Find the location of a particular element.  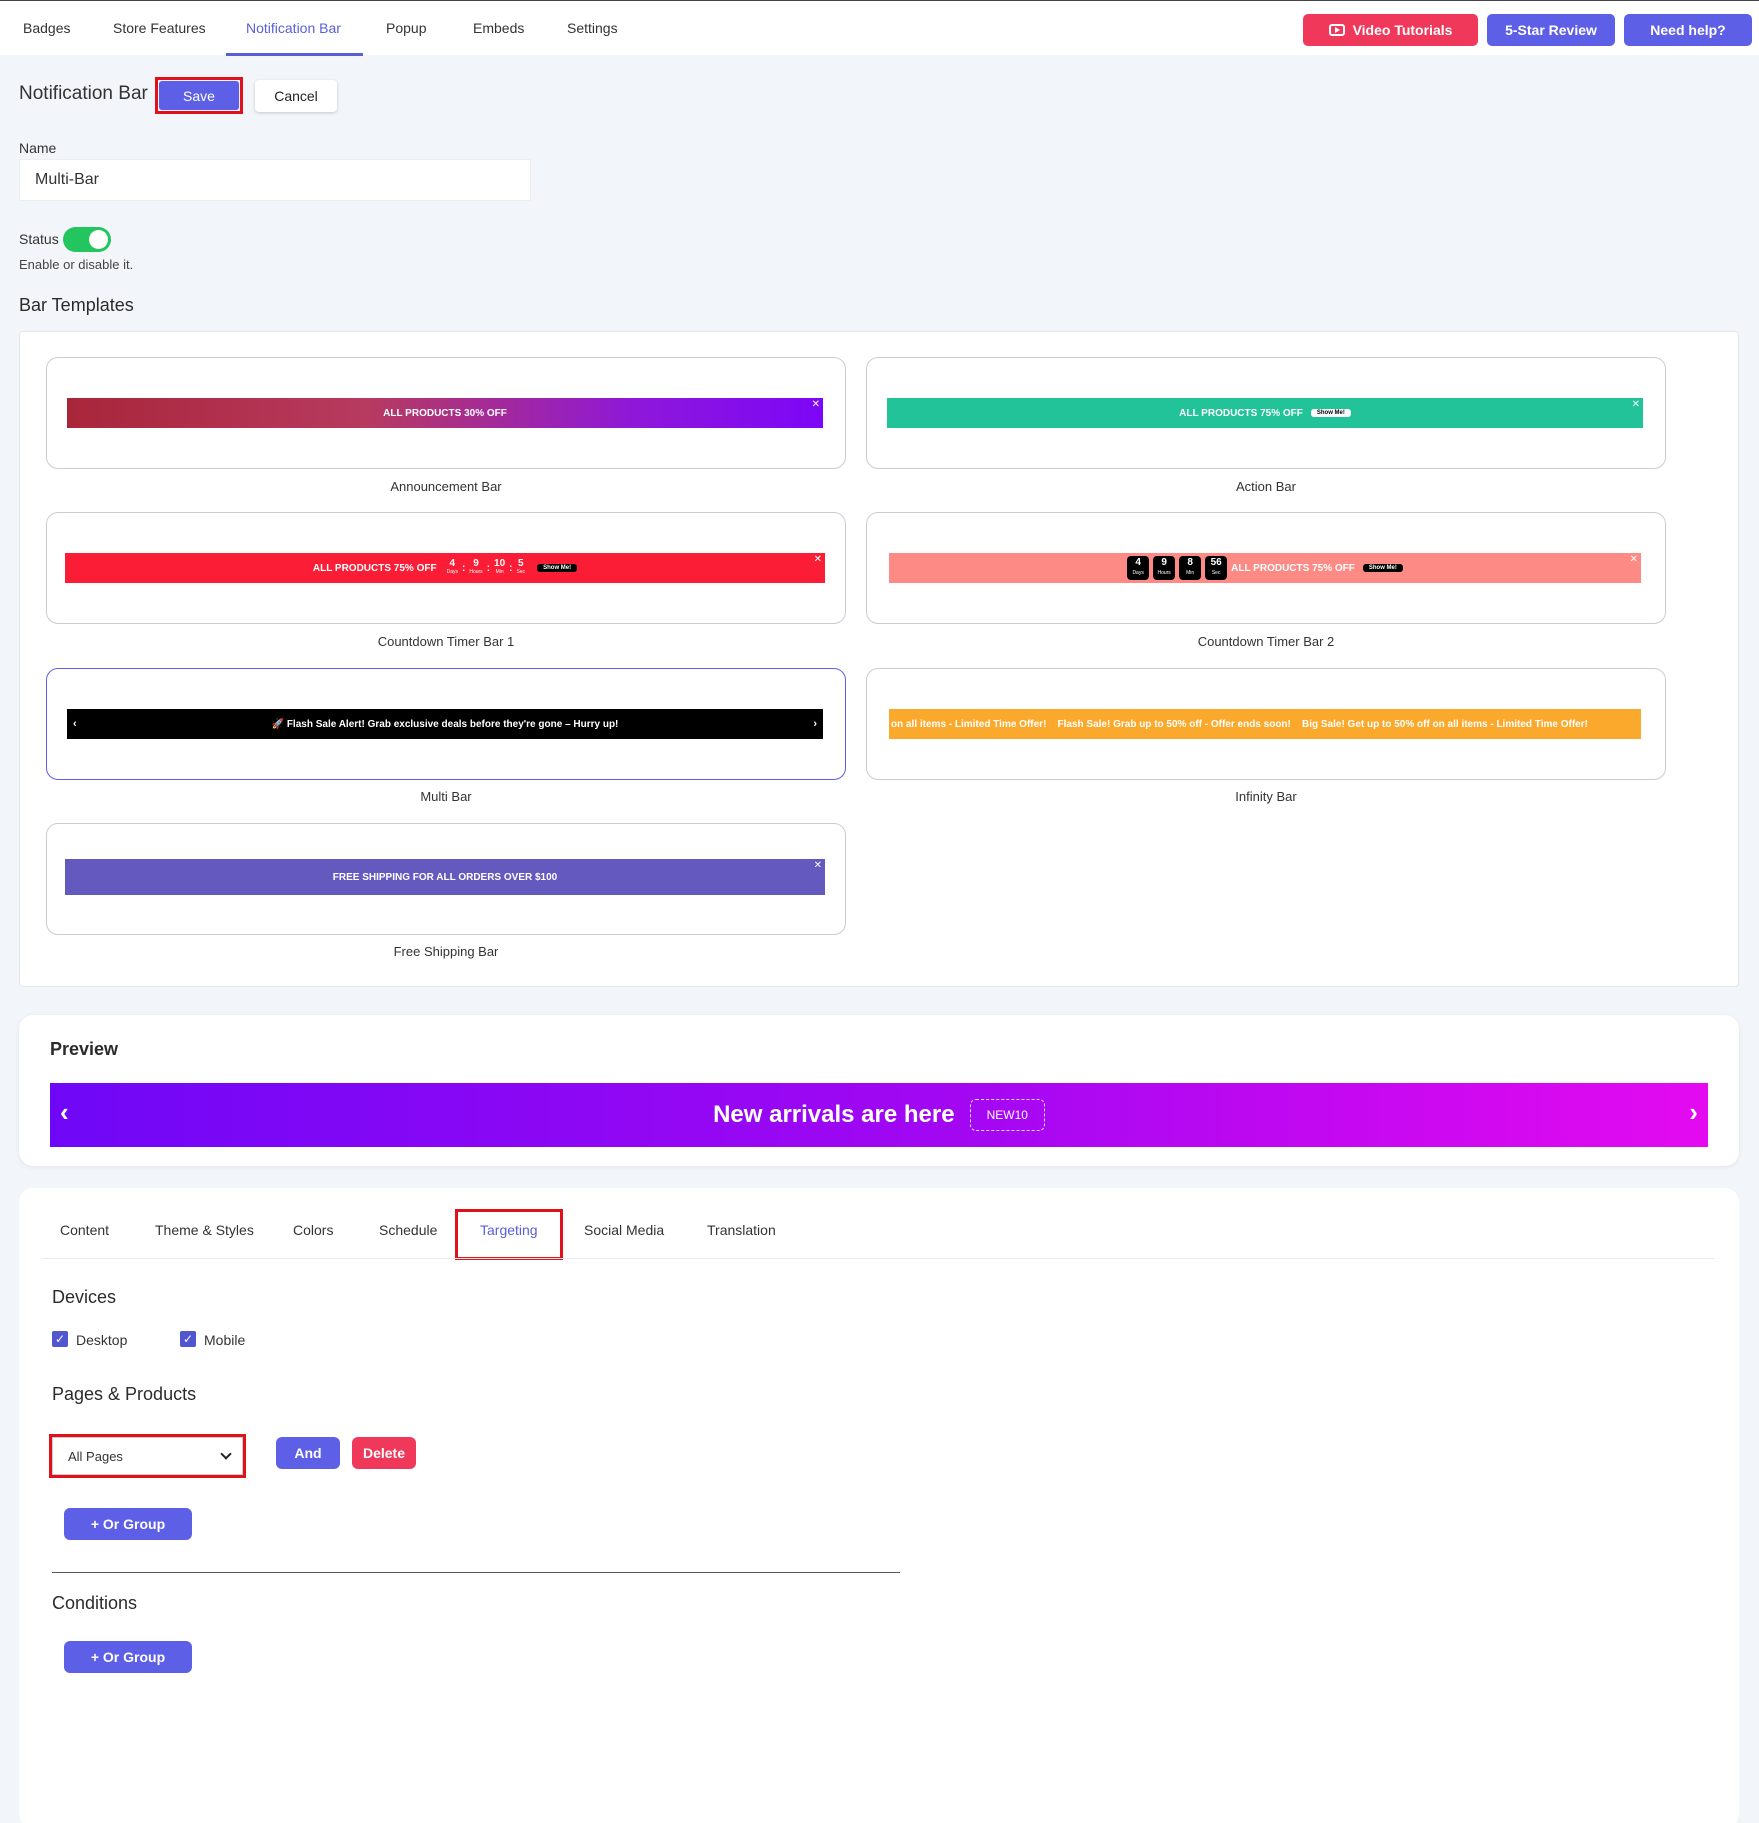

active-tab-indicator is located at coordinates (294, 54).